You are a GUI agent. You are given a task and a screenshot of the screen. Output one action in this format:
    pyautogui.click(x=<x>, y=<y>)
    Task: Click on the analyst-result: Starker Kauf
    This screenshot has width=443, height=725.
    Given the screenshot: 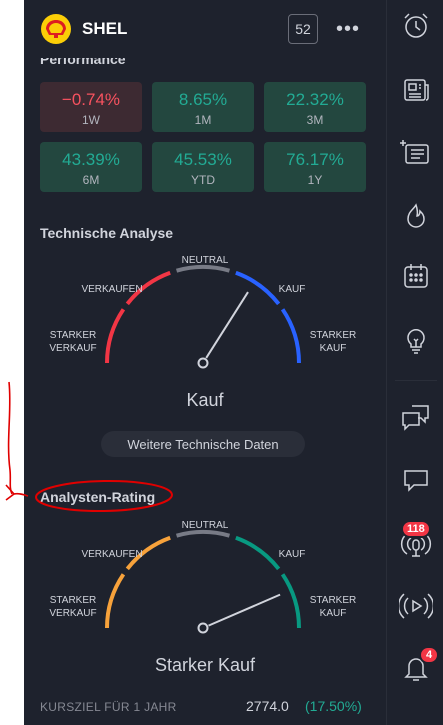 What is the action you would take?
    pyautogui.click(x=205, y=665)
    